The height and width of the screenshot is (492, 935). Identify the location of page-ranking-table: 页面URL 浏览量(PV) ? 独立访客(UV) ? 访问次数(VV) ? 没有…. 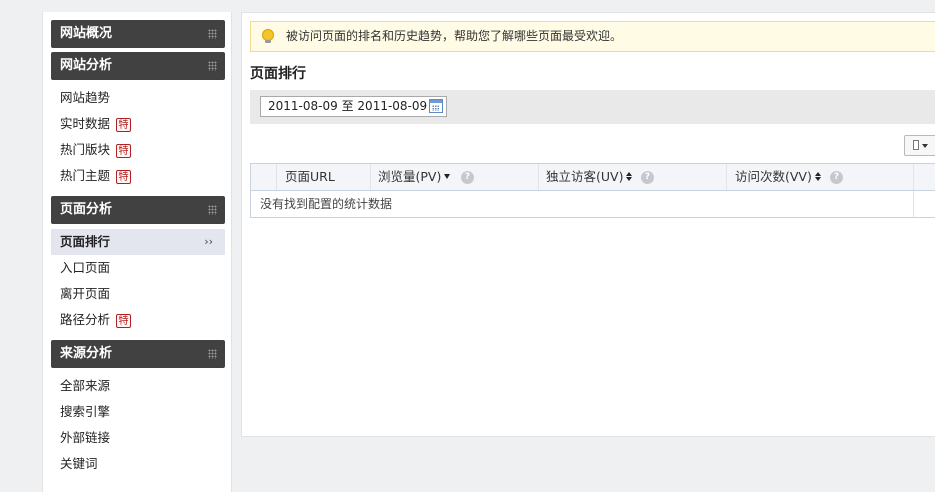
(592, 190).